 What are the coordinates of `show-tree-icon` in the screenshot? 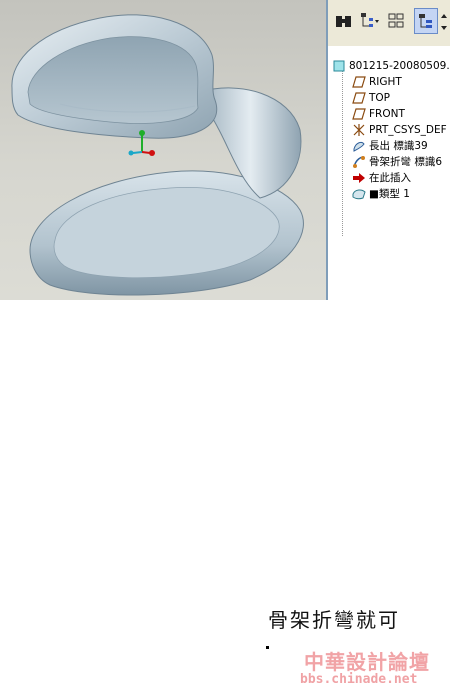 It's located at (344, 21).